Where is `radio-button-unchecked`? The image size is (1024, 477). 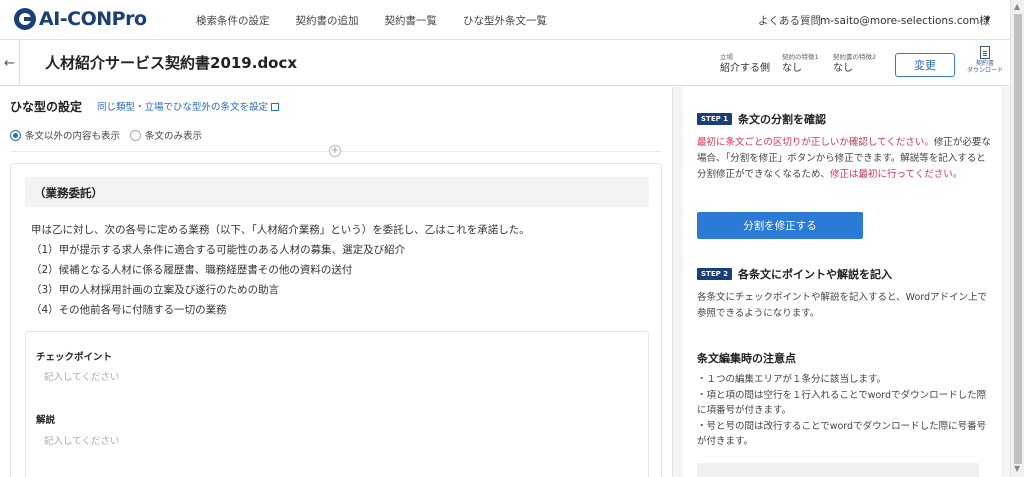 radio-button-unchecked is located at coordinates (136, 135).